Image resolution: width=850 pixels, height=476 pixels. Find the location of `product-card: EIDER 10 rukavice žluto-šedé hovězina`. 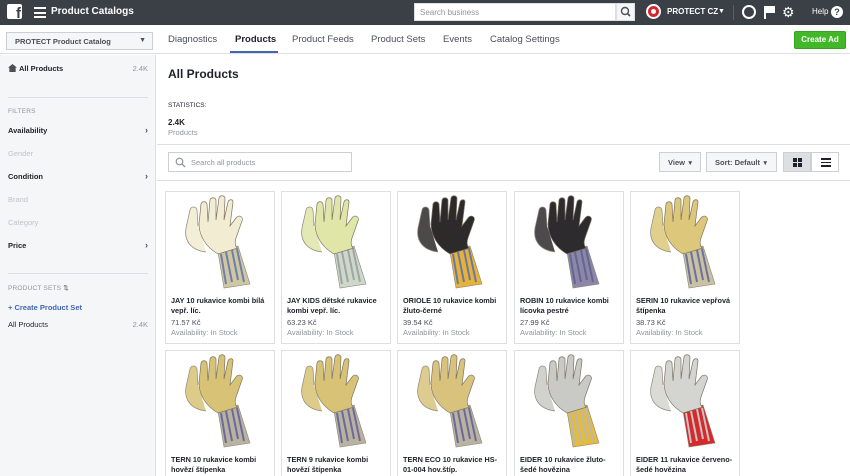

product-card: EIDER 10 rukavice žluto-šedé hovězina is located at coordinates (569, 413).